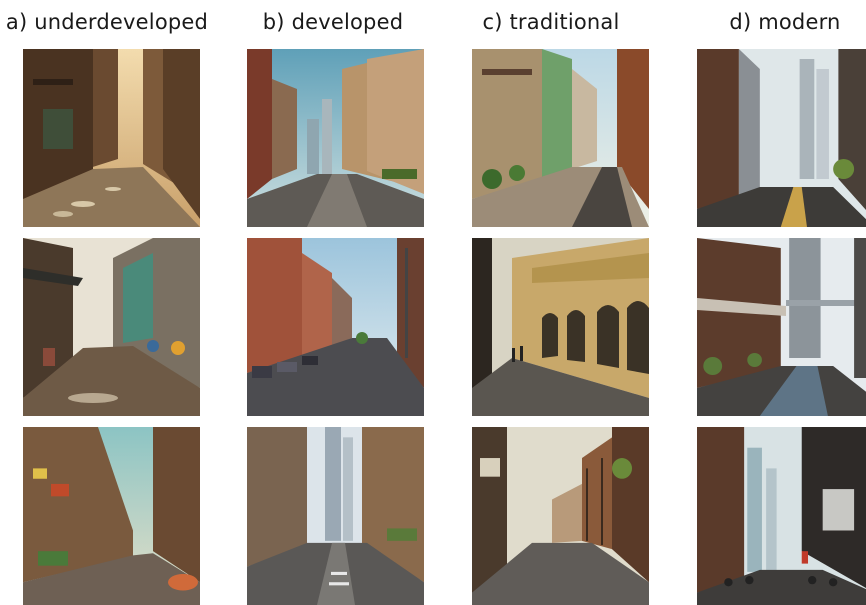  Describe the element at coordinates (107, 22) in the screenshot. I see `column-header-underdeveloped: a) underdeveloped` at that location.